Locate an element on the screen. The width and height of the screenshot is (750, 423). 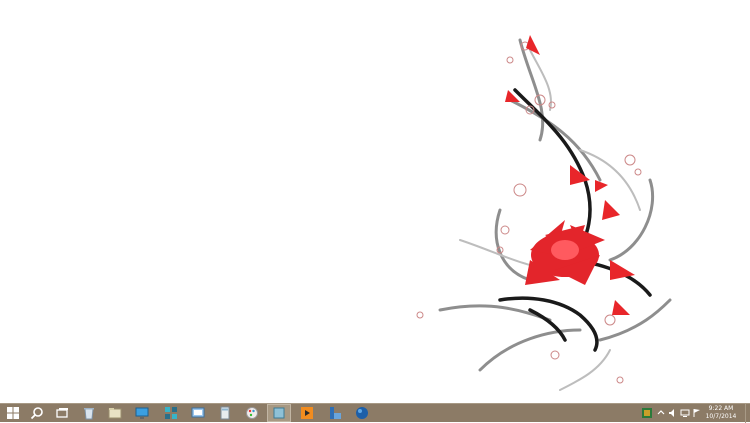
file-explorer-icon is located at coordinates (115, 413).